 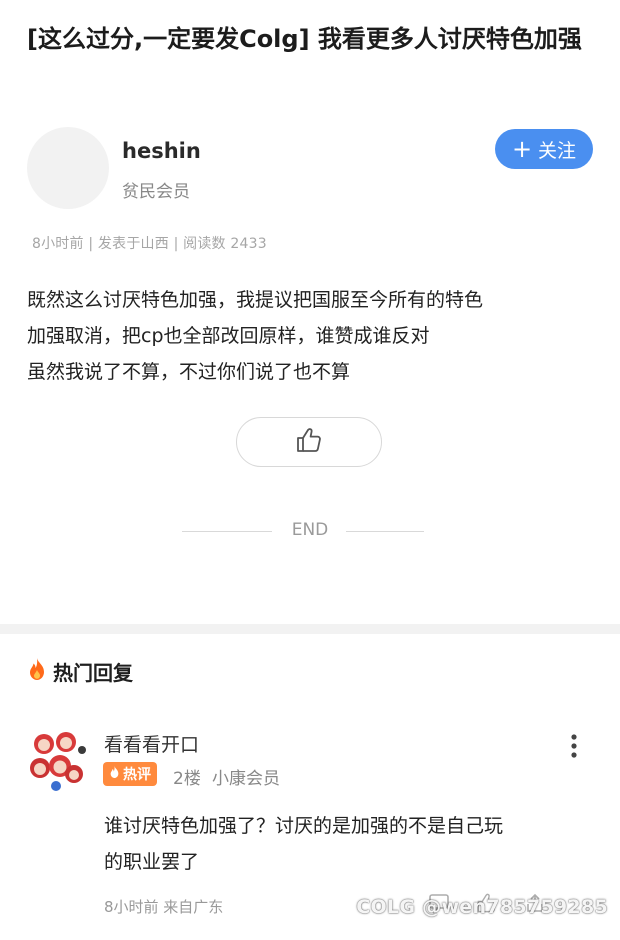 I want to click on hot-replies-title: 热门回复, so click(x=93, y=672).